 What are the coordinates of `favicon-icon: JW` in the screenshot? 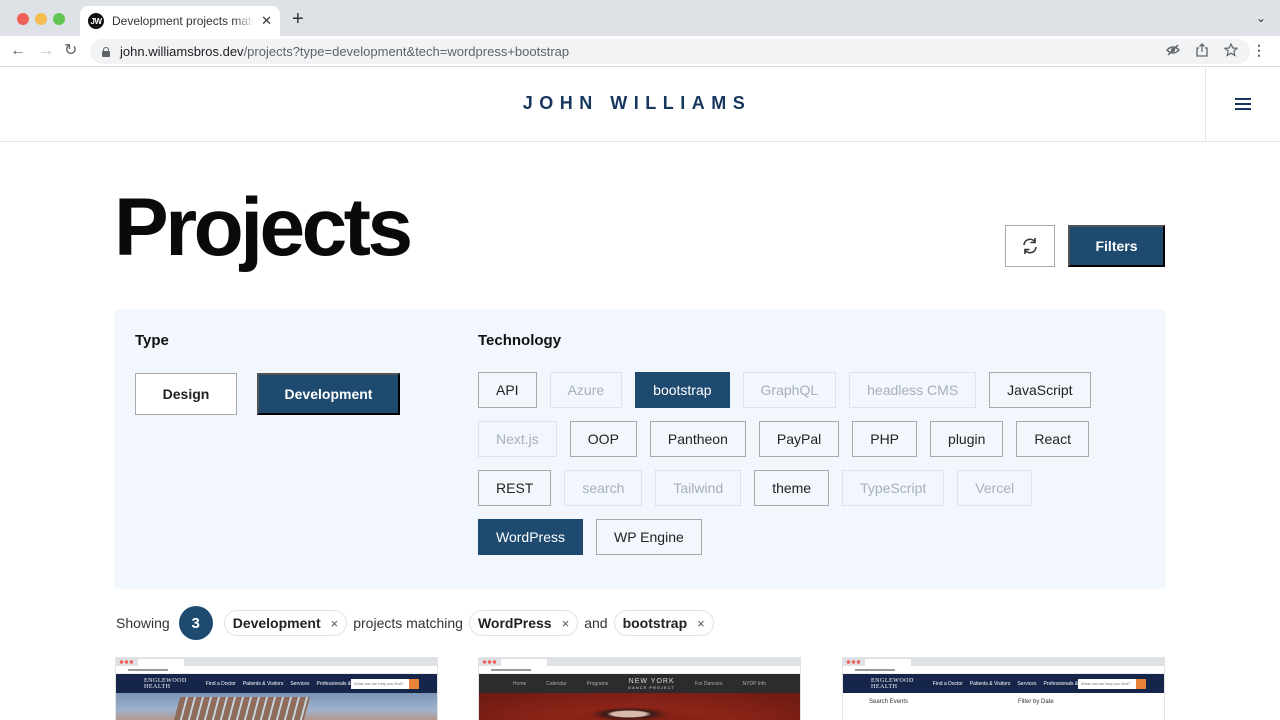 It's located at (96, 21).